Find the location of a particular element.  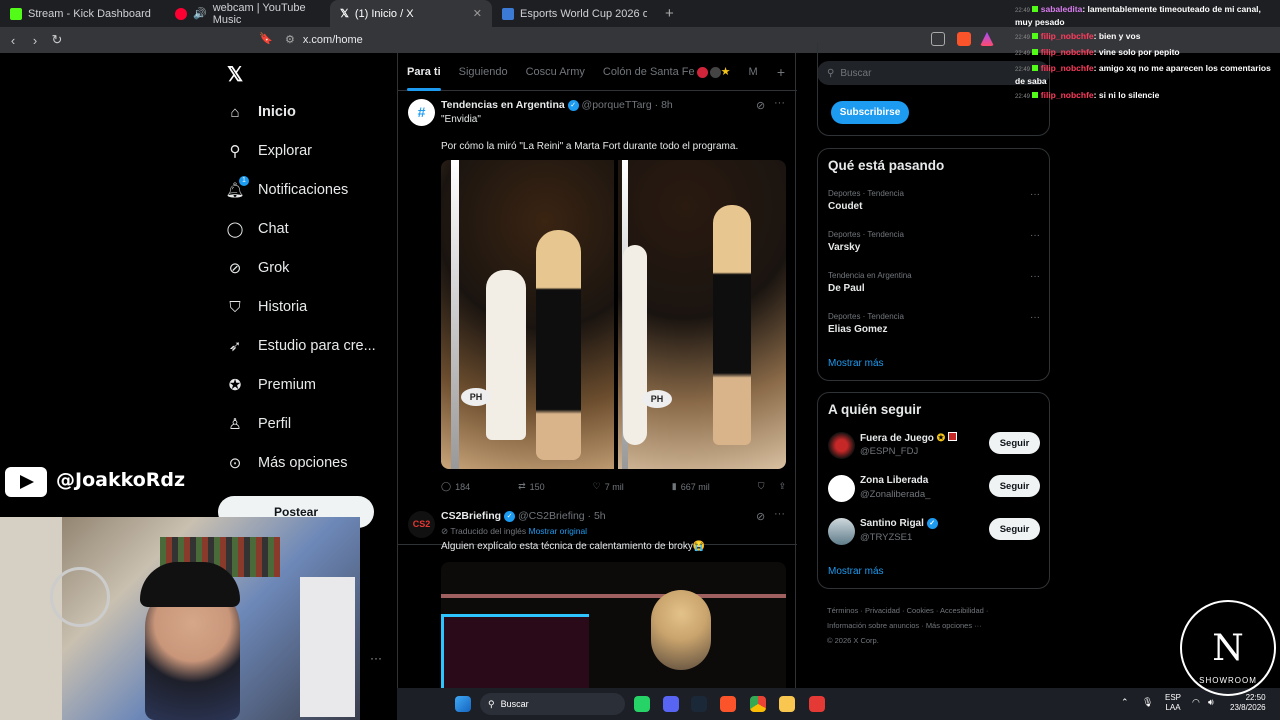

back-icon: ‹ is located at coordinates (13, 40).